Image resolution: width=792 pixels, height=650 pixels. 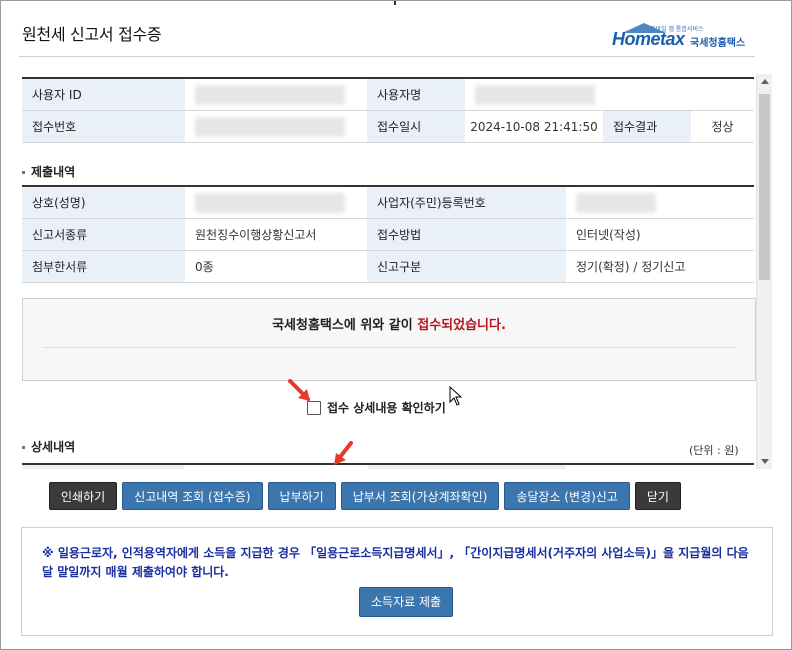 I want to click on notice-divider, so click(x=389, y=347).